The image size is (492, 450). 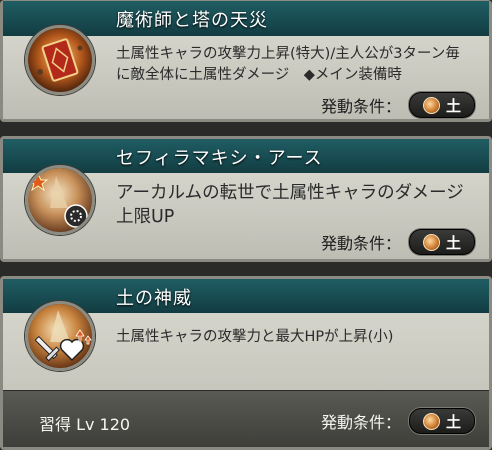 What do you see at coordinates (60, 336) in the screenshot?
I see `atk-hp-skill-icon` at bounding box center [60, 336].